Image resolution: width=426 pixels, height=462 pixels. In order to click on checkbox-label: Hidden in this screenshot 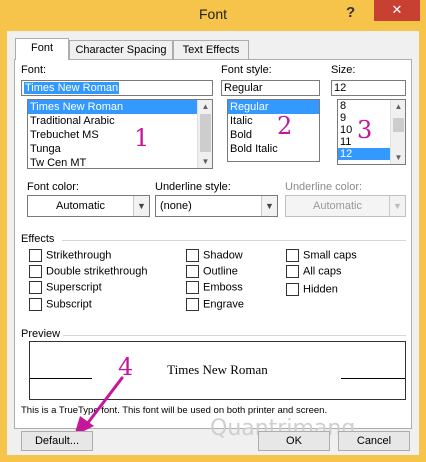, I will do `click(320, 289)`.